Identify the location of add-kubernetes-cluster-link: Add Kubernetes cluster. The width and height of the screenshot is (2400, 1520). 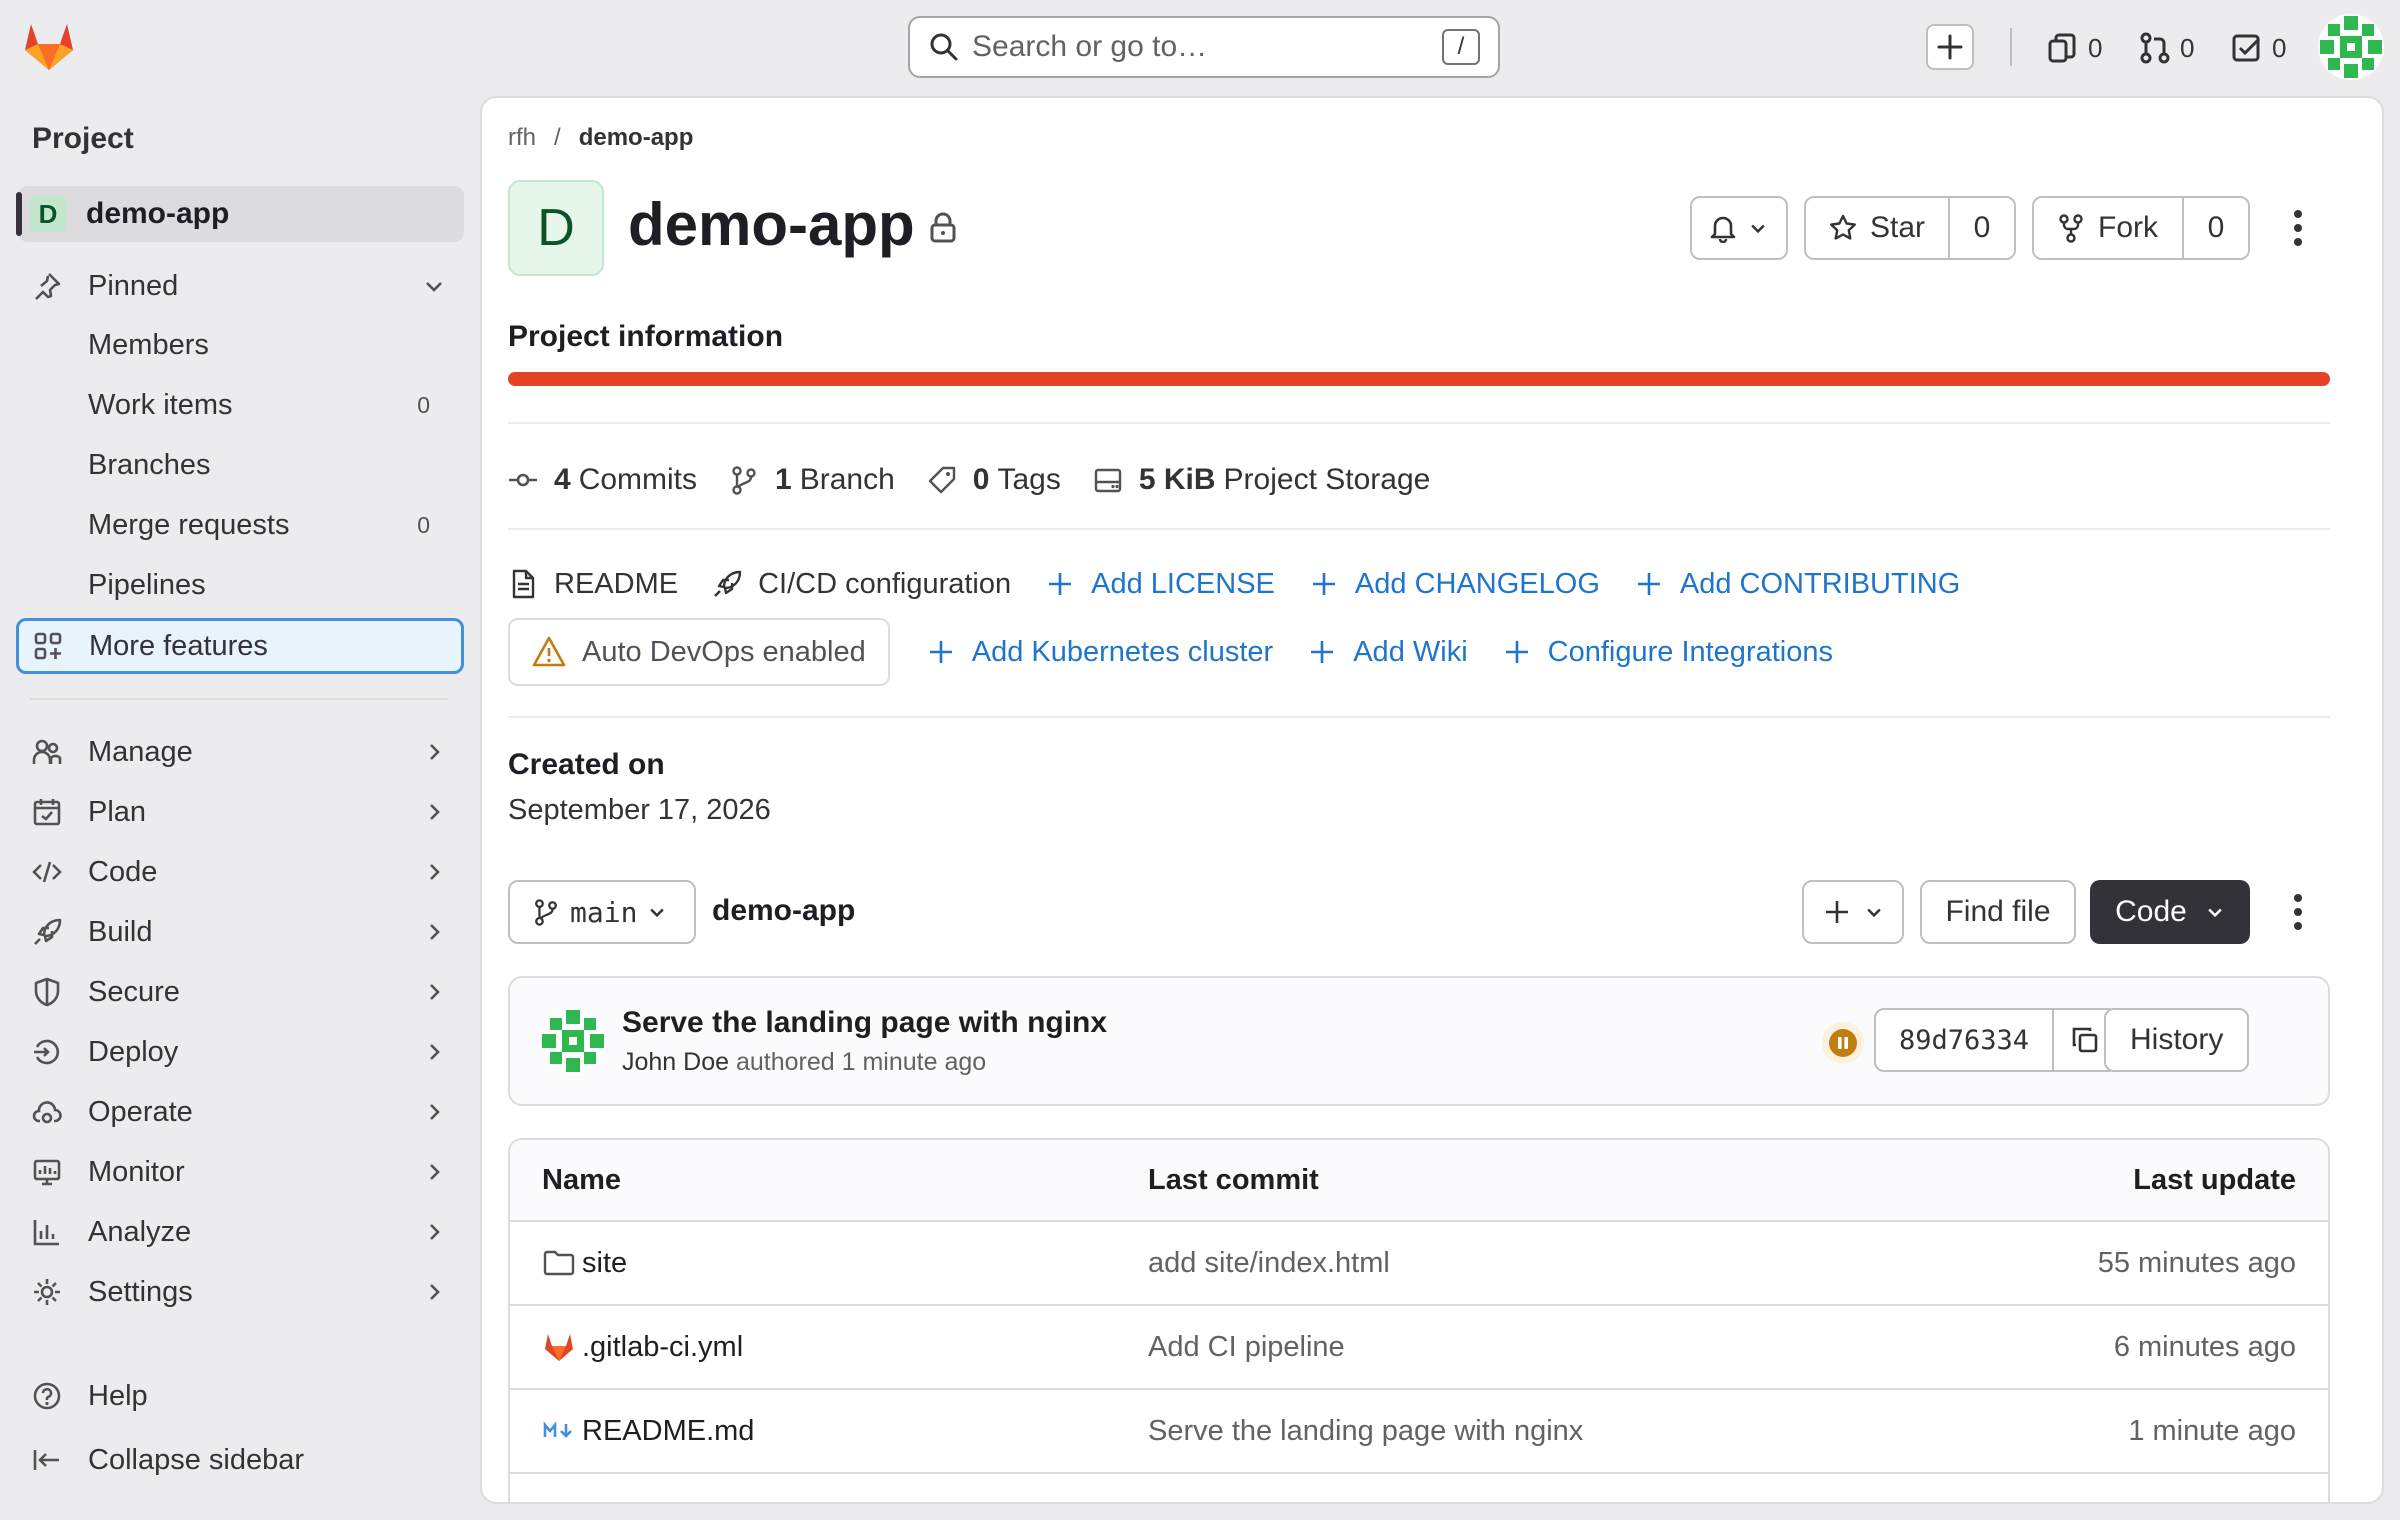
(1099, 652).